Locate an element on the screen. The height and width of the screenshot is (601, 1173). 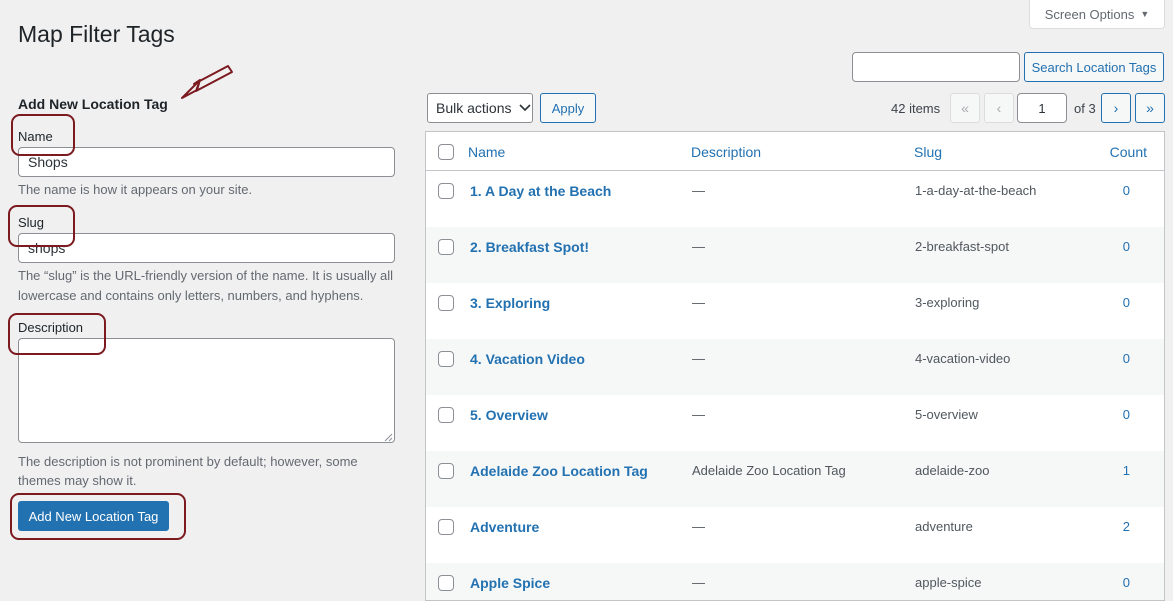
total-pages: of 3 is located at coordinates (1085, 108).